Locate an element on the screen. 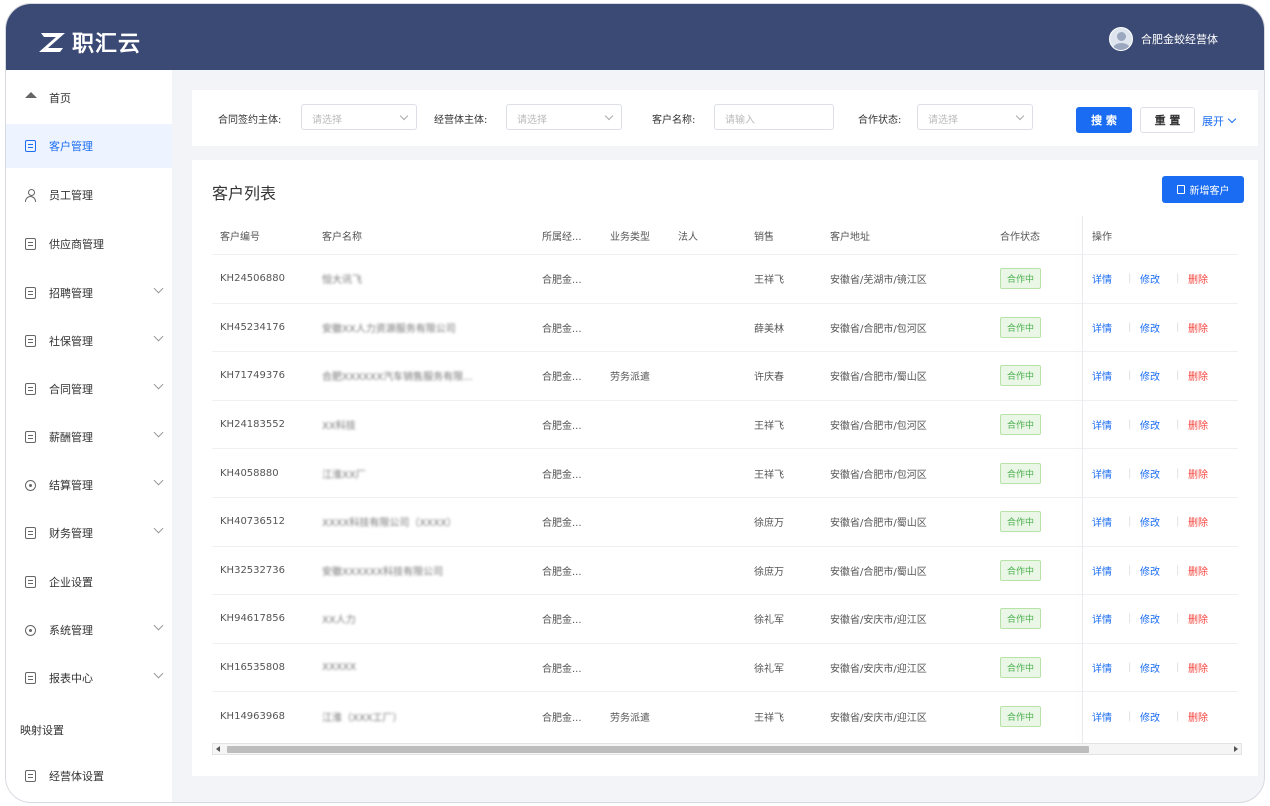 This screenshot has width=1270, height=806. sidebar-item-customers: 客户管理 is located at coordinates (89, 146).